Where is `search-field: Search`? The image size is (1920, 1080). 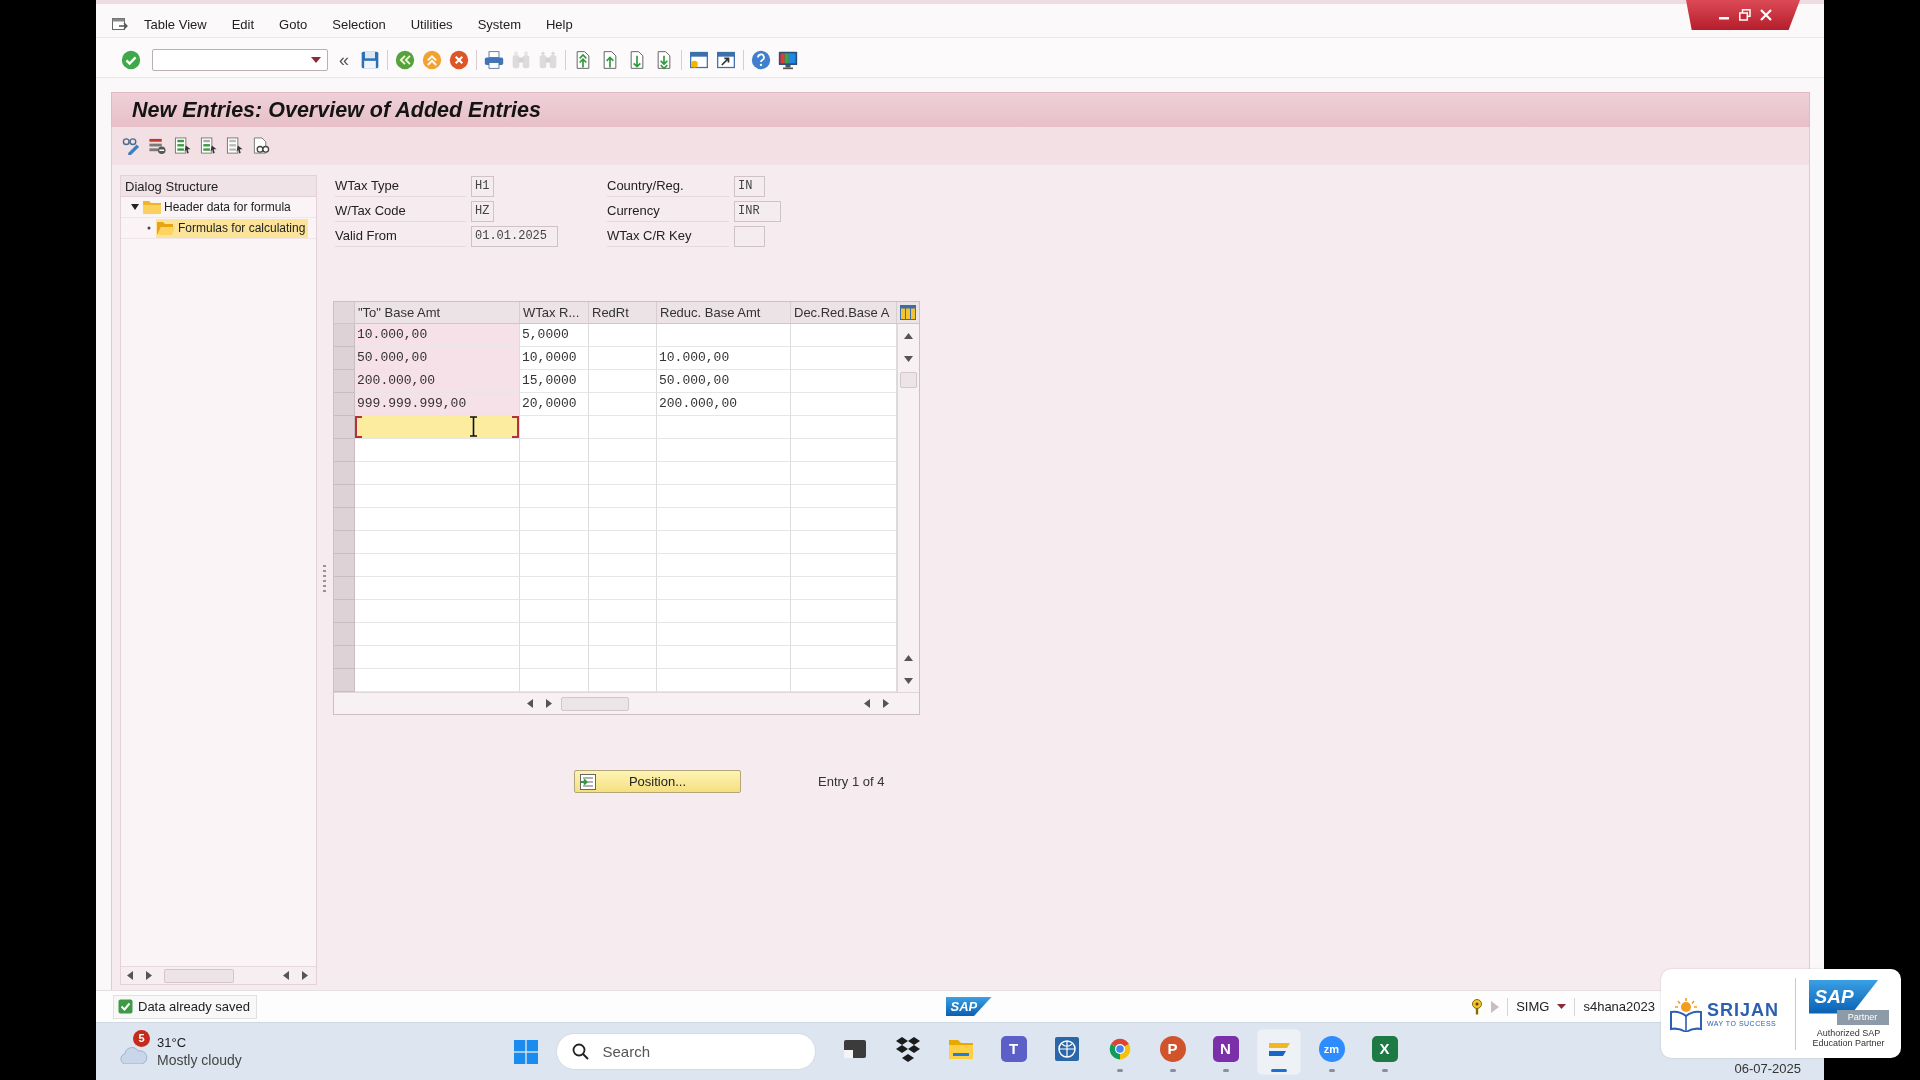
search-field: Search is located at coordinates (685, 1051).